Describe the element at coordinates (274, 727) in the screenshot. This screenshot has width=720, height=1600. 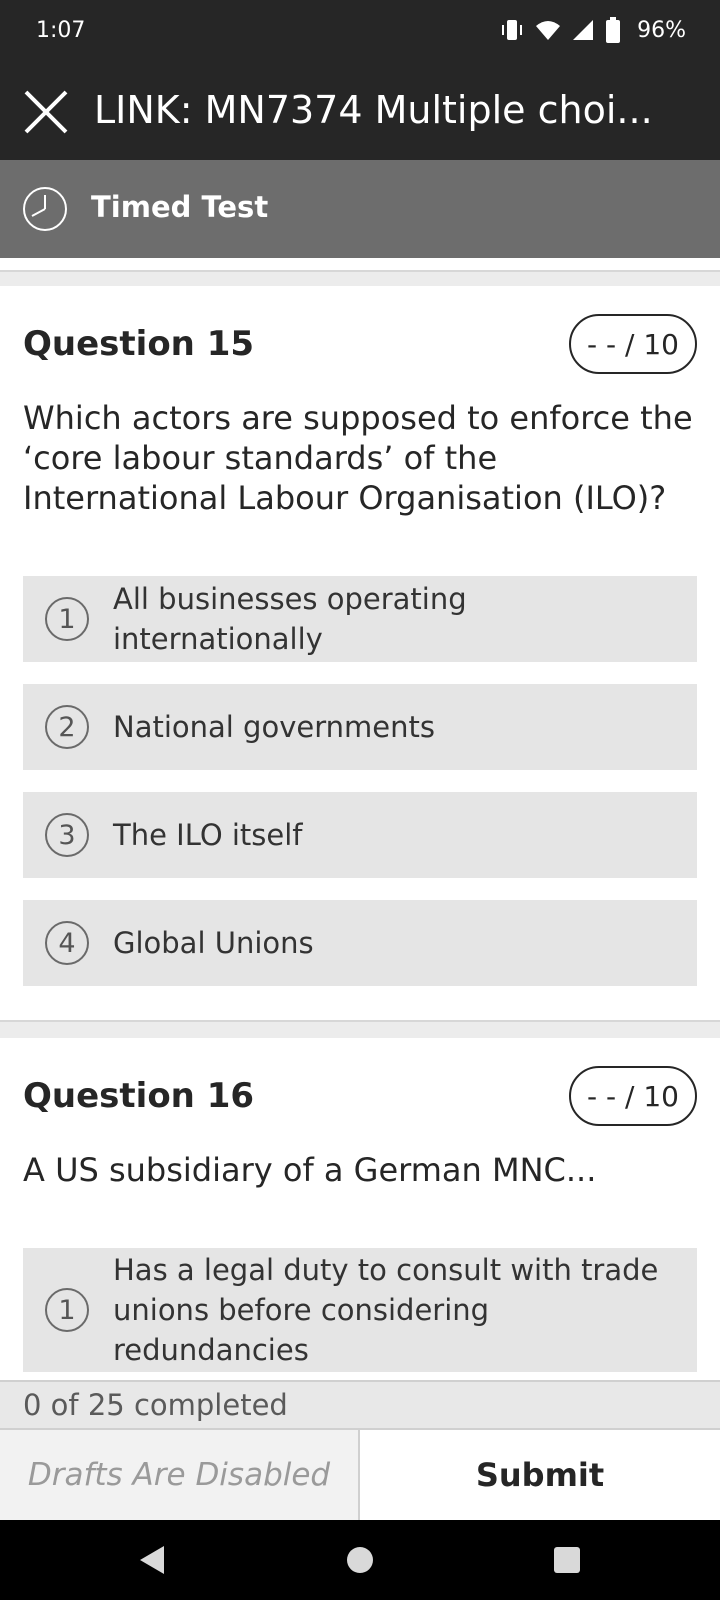
I see `option-label: National governments` at that location.